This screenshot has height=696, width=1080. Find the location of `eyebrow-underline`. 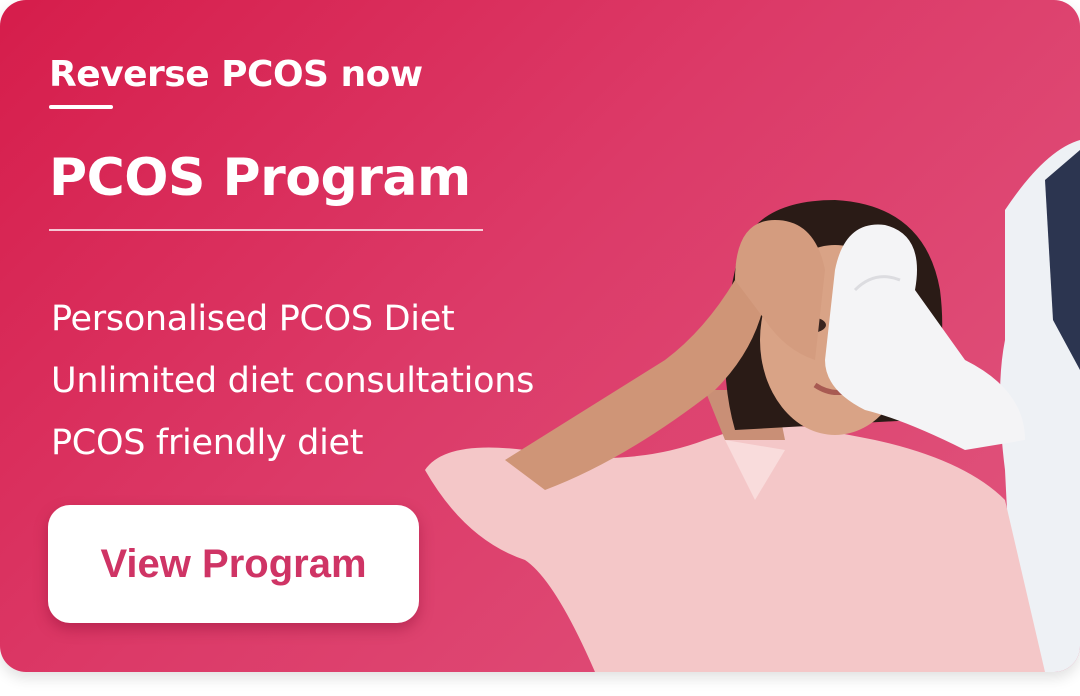

eyebrow-underline is located at coordinates (81, 107).